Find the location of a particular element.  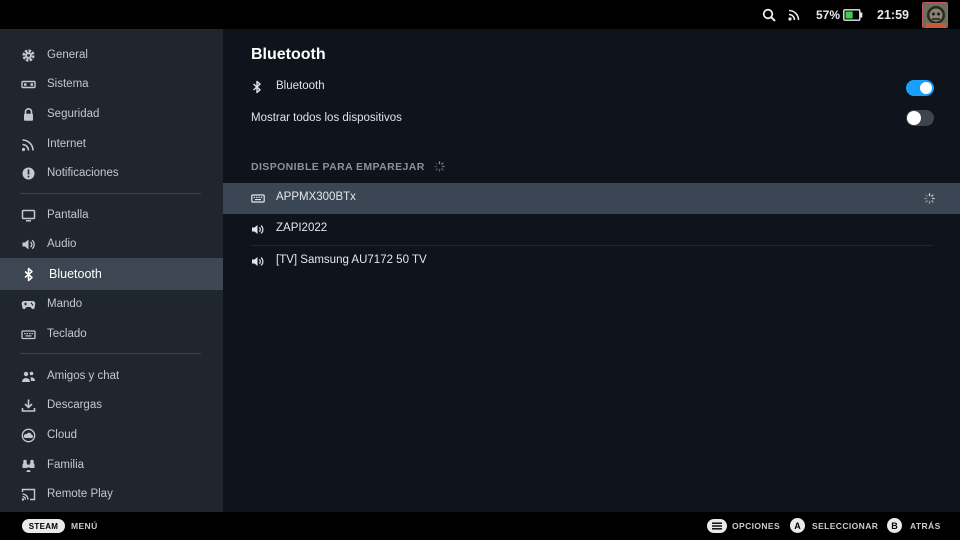

gamepad-icon is located at coordinates (28, 304).